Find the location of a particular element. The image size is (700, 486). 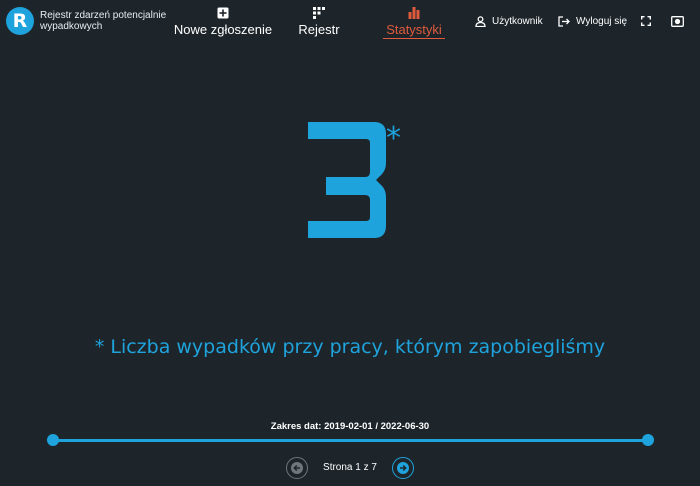

date-range-slider-track is located at coordinates (350, 440).